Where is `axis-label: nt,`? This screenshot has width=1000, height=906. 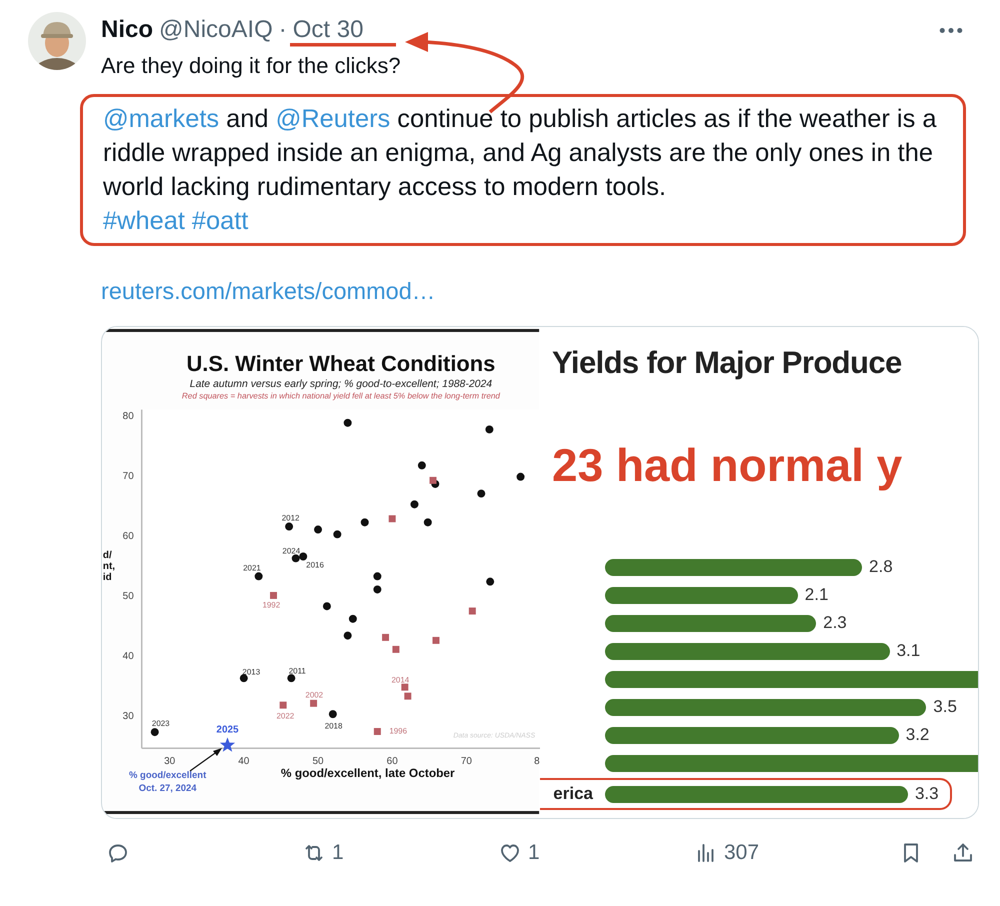 axis-label: nt, is located at coordinates (109, 566).